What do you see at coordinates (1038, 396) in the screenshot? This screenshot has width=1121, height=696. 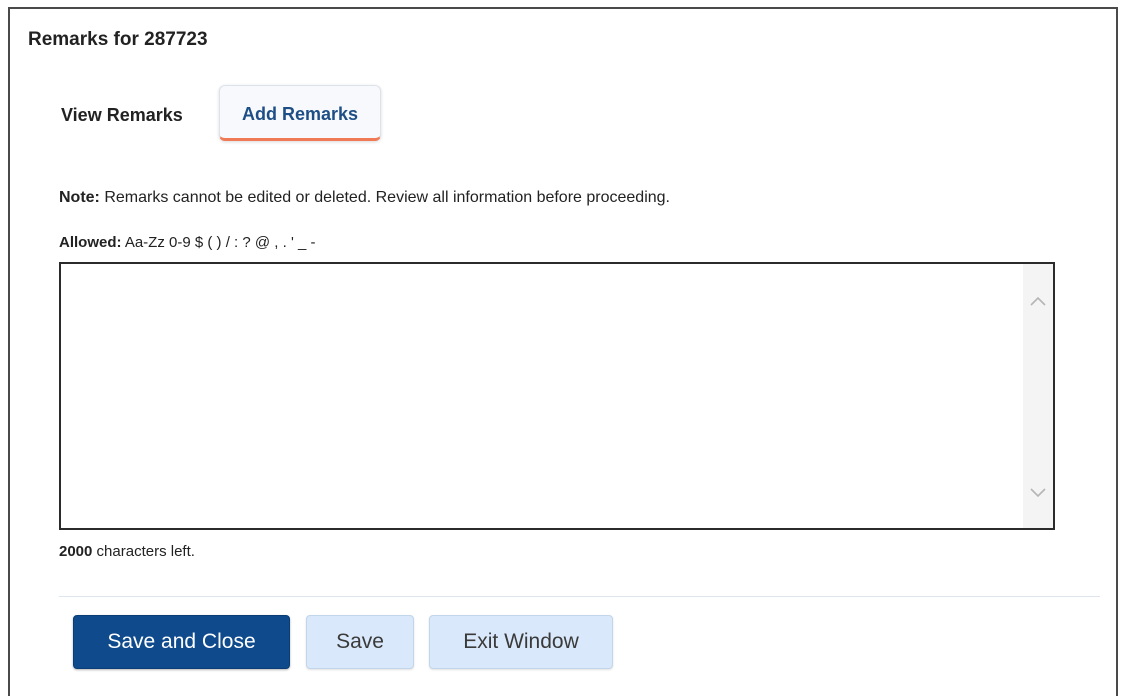 I see `textarea-scrollbar` at bounding box center [1038, 396].